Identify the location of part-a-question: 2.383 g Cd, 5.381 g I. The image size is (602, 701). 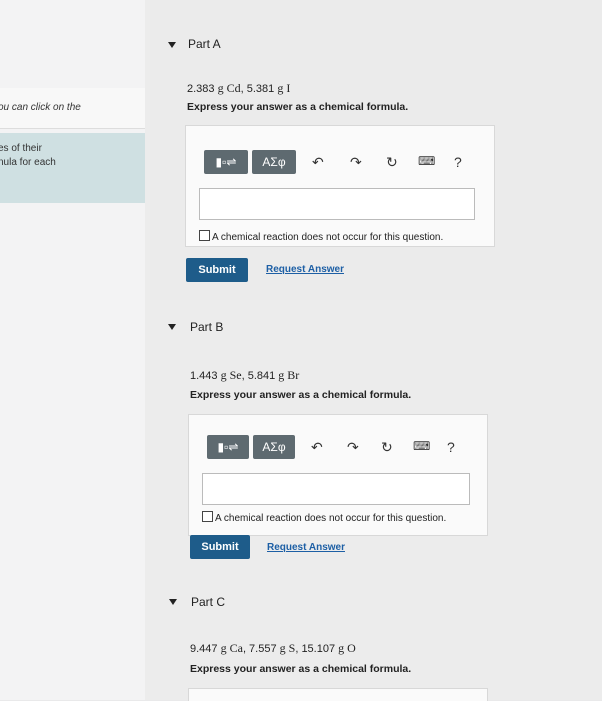
(239, 88).